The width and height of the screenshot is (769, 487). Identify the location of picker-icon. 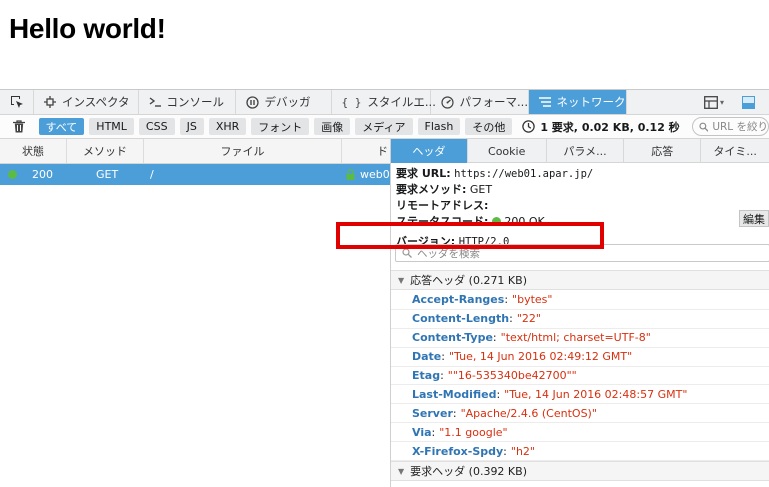
(16, 102).